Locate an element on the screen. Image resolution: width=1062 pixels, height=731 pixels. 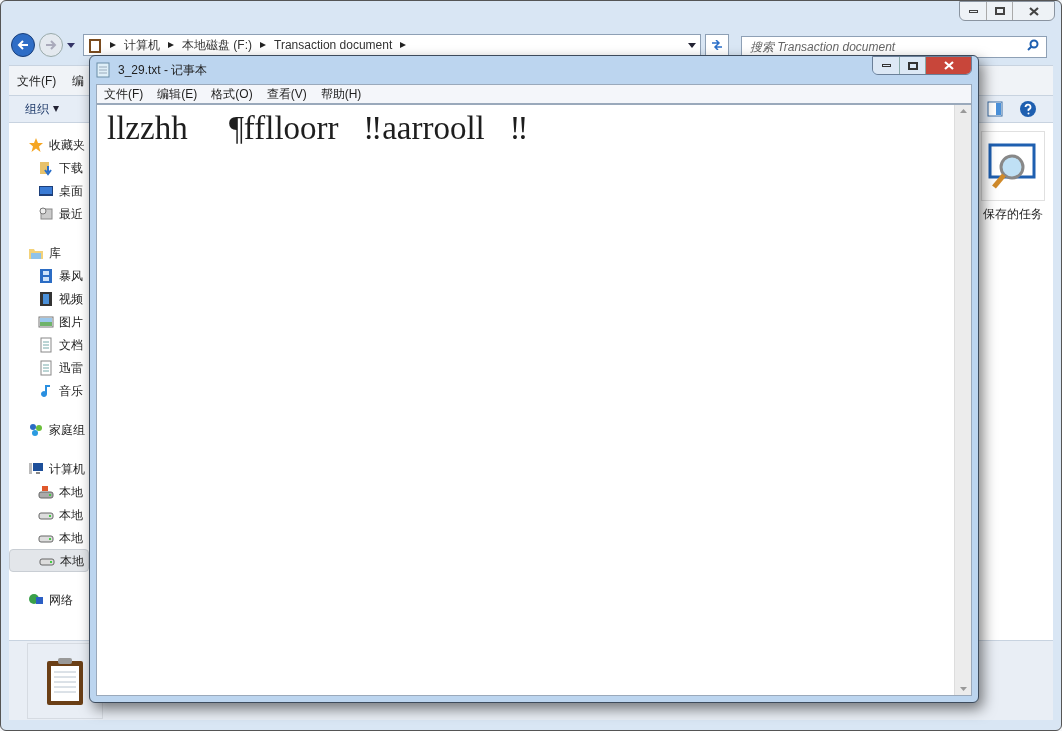
help-icon is located at coordinates (1028, 109).